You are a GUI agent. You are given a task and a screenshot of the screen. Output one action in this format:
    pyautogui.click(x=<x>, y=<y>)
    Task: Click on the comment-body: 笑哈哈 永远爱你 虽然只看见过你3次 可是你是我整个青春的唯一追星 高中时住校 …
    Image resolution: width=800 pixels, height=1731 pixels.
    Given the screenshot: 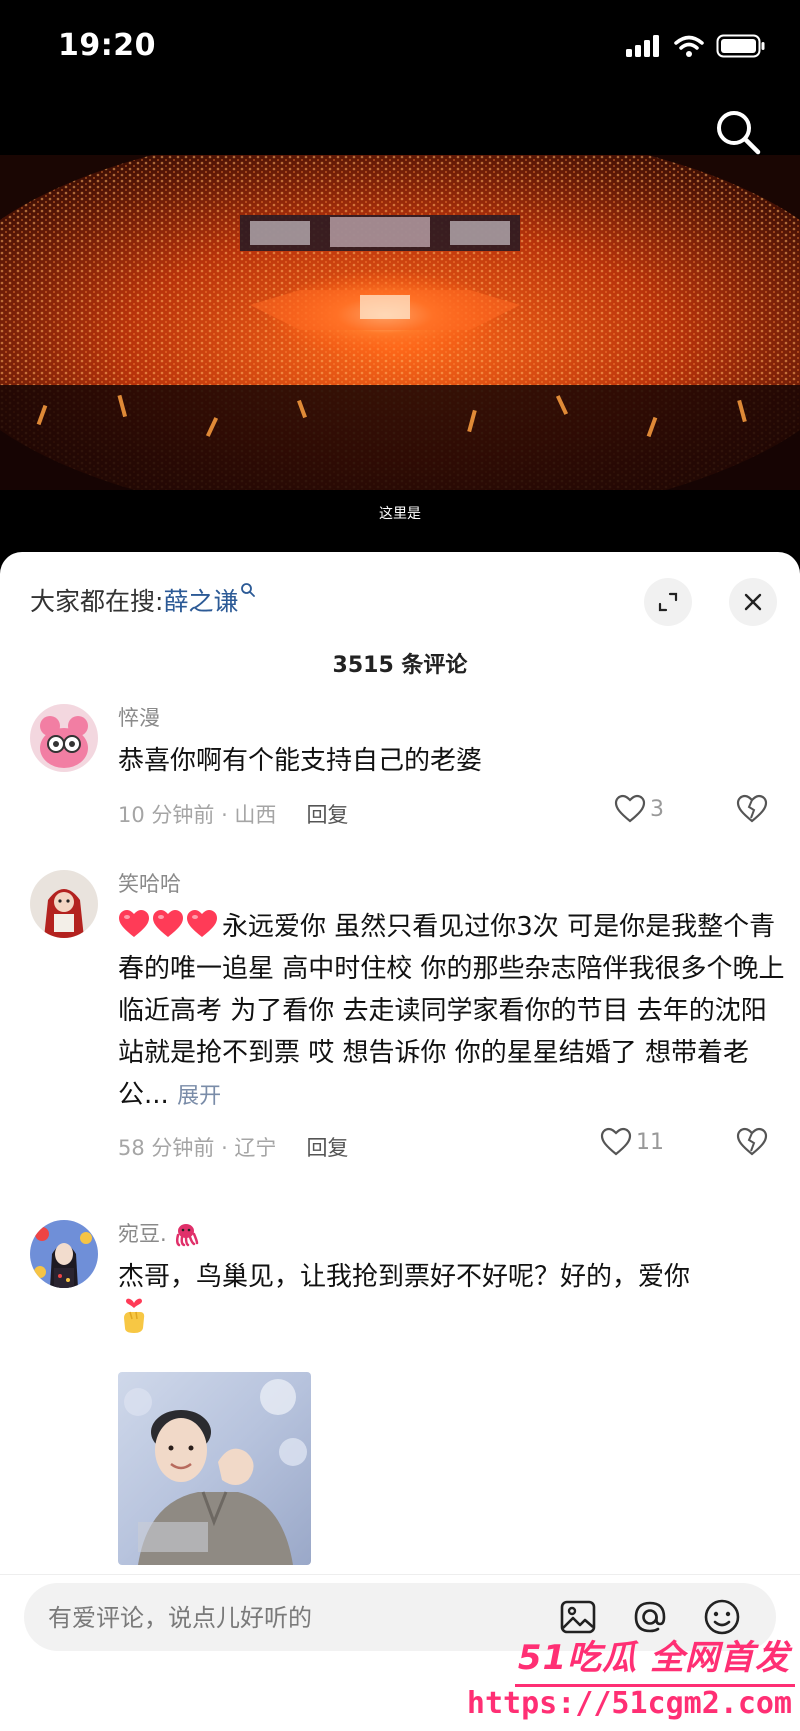 What is the action you would take?
    pyautogui.click(x=454, y=994)
    